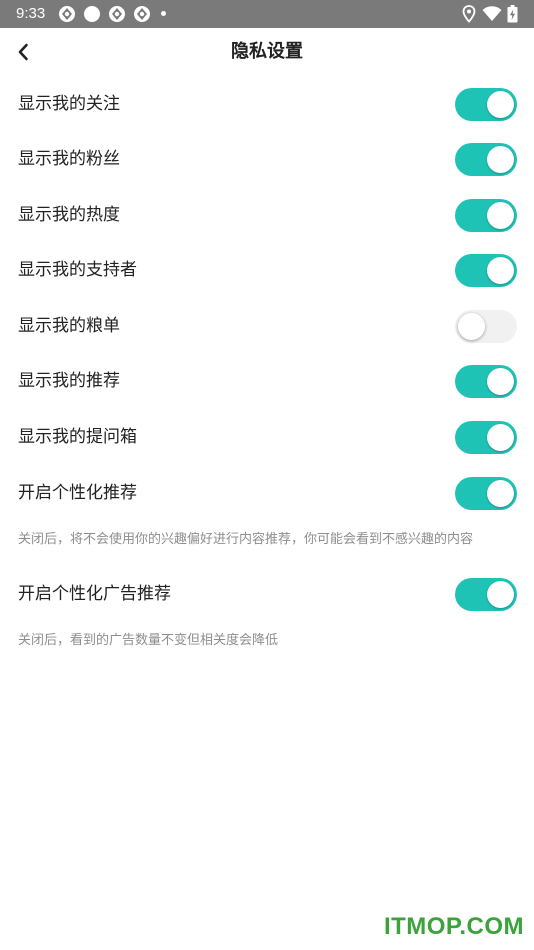 The image size is (534, 950). What do you see at coordinates (267, 437) in the screenshot?
I see `setting-row-question-box: 显示我的提问箱` at bounding box center [267, 437].